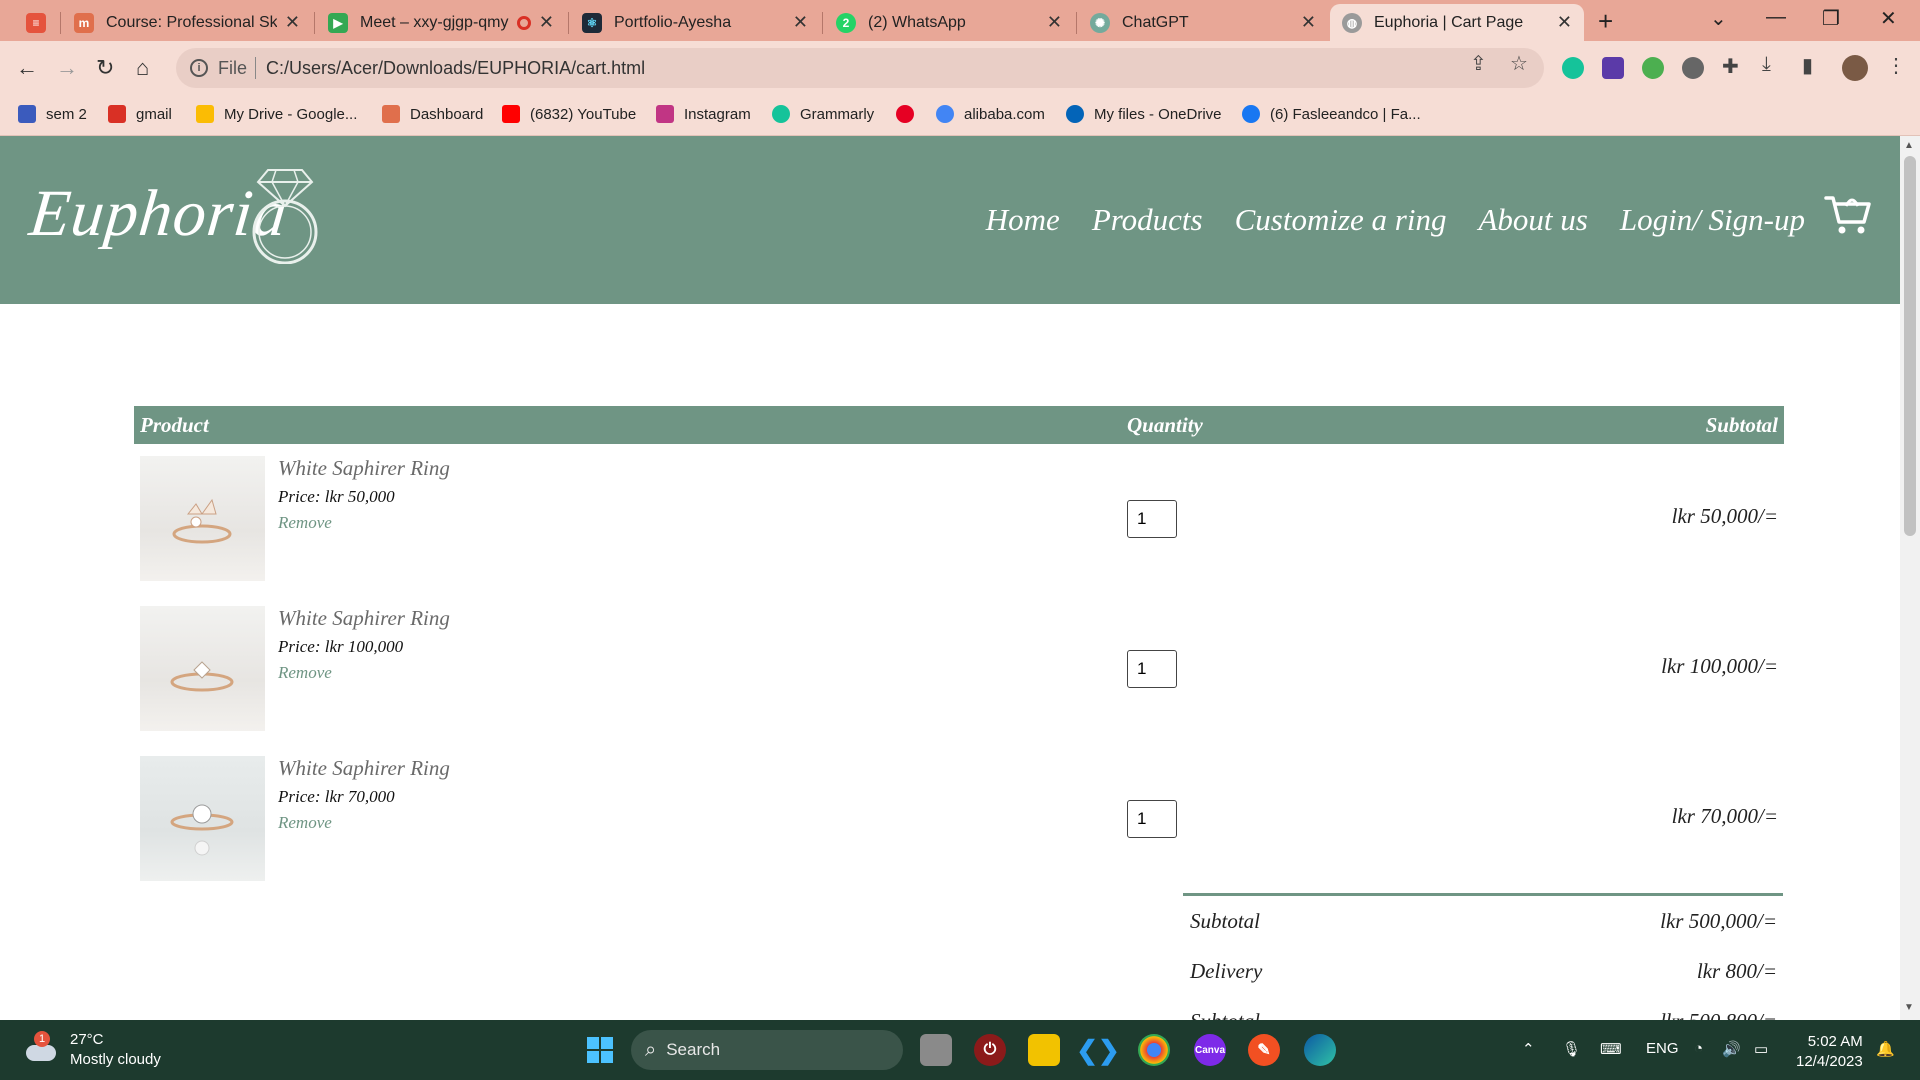 The width and height of the screenshot is (1920, 1080). I want to click on home-icon: ⌂, so click(142, 68).